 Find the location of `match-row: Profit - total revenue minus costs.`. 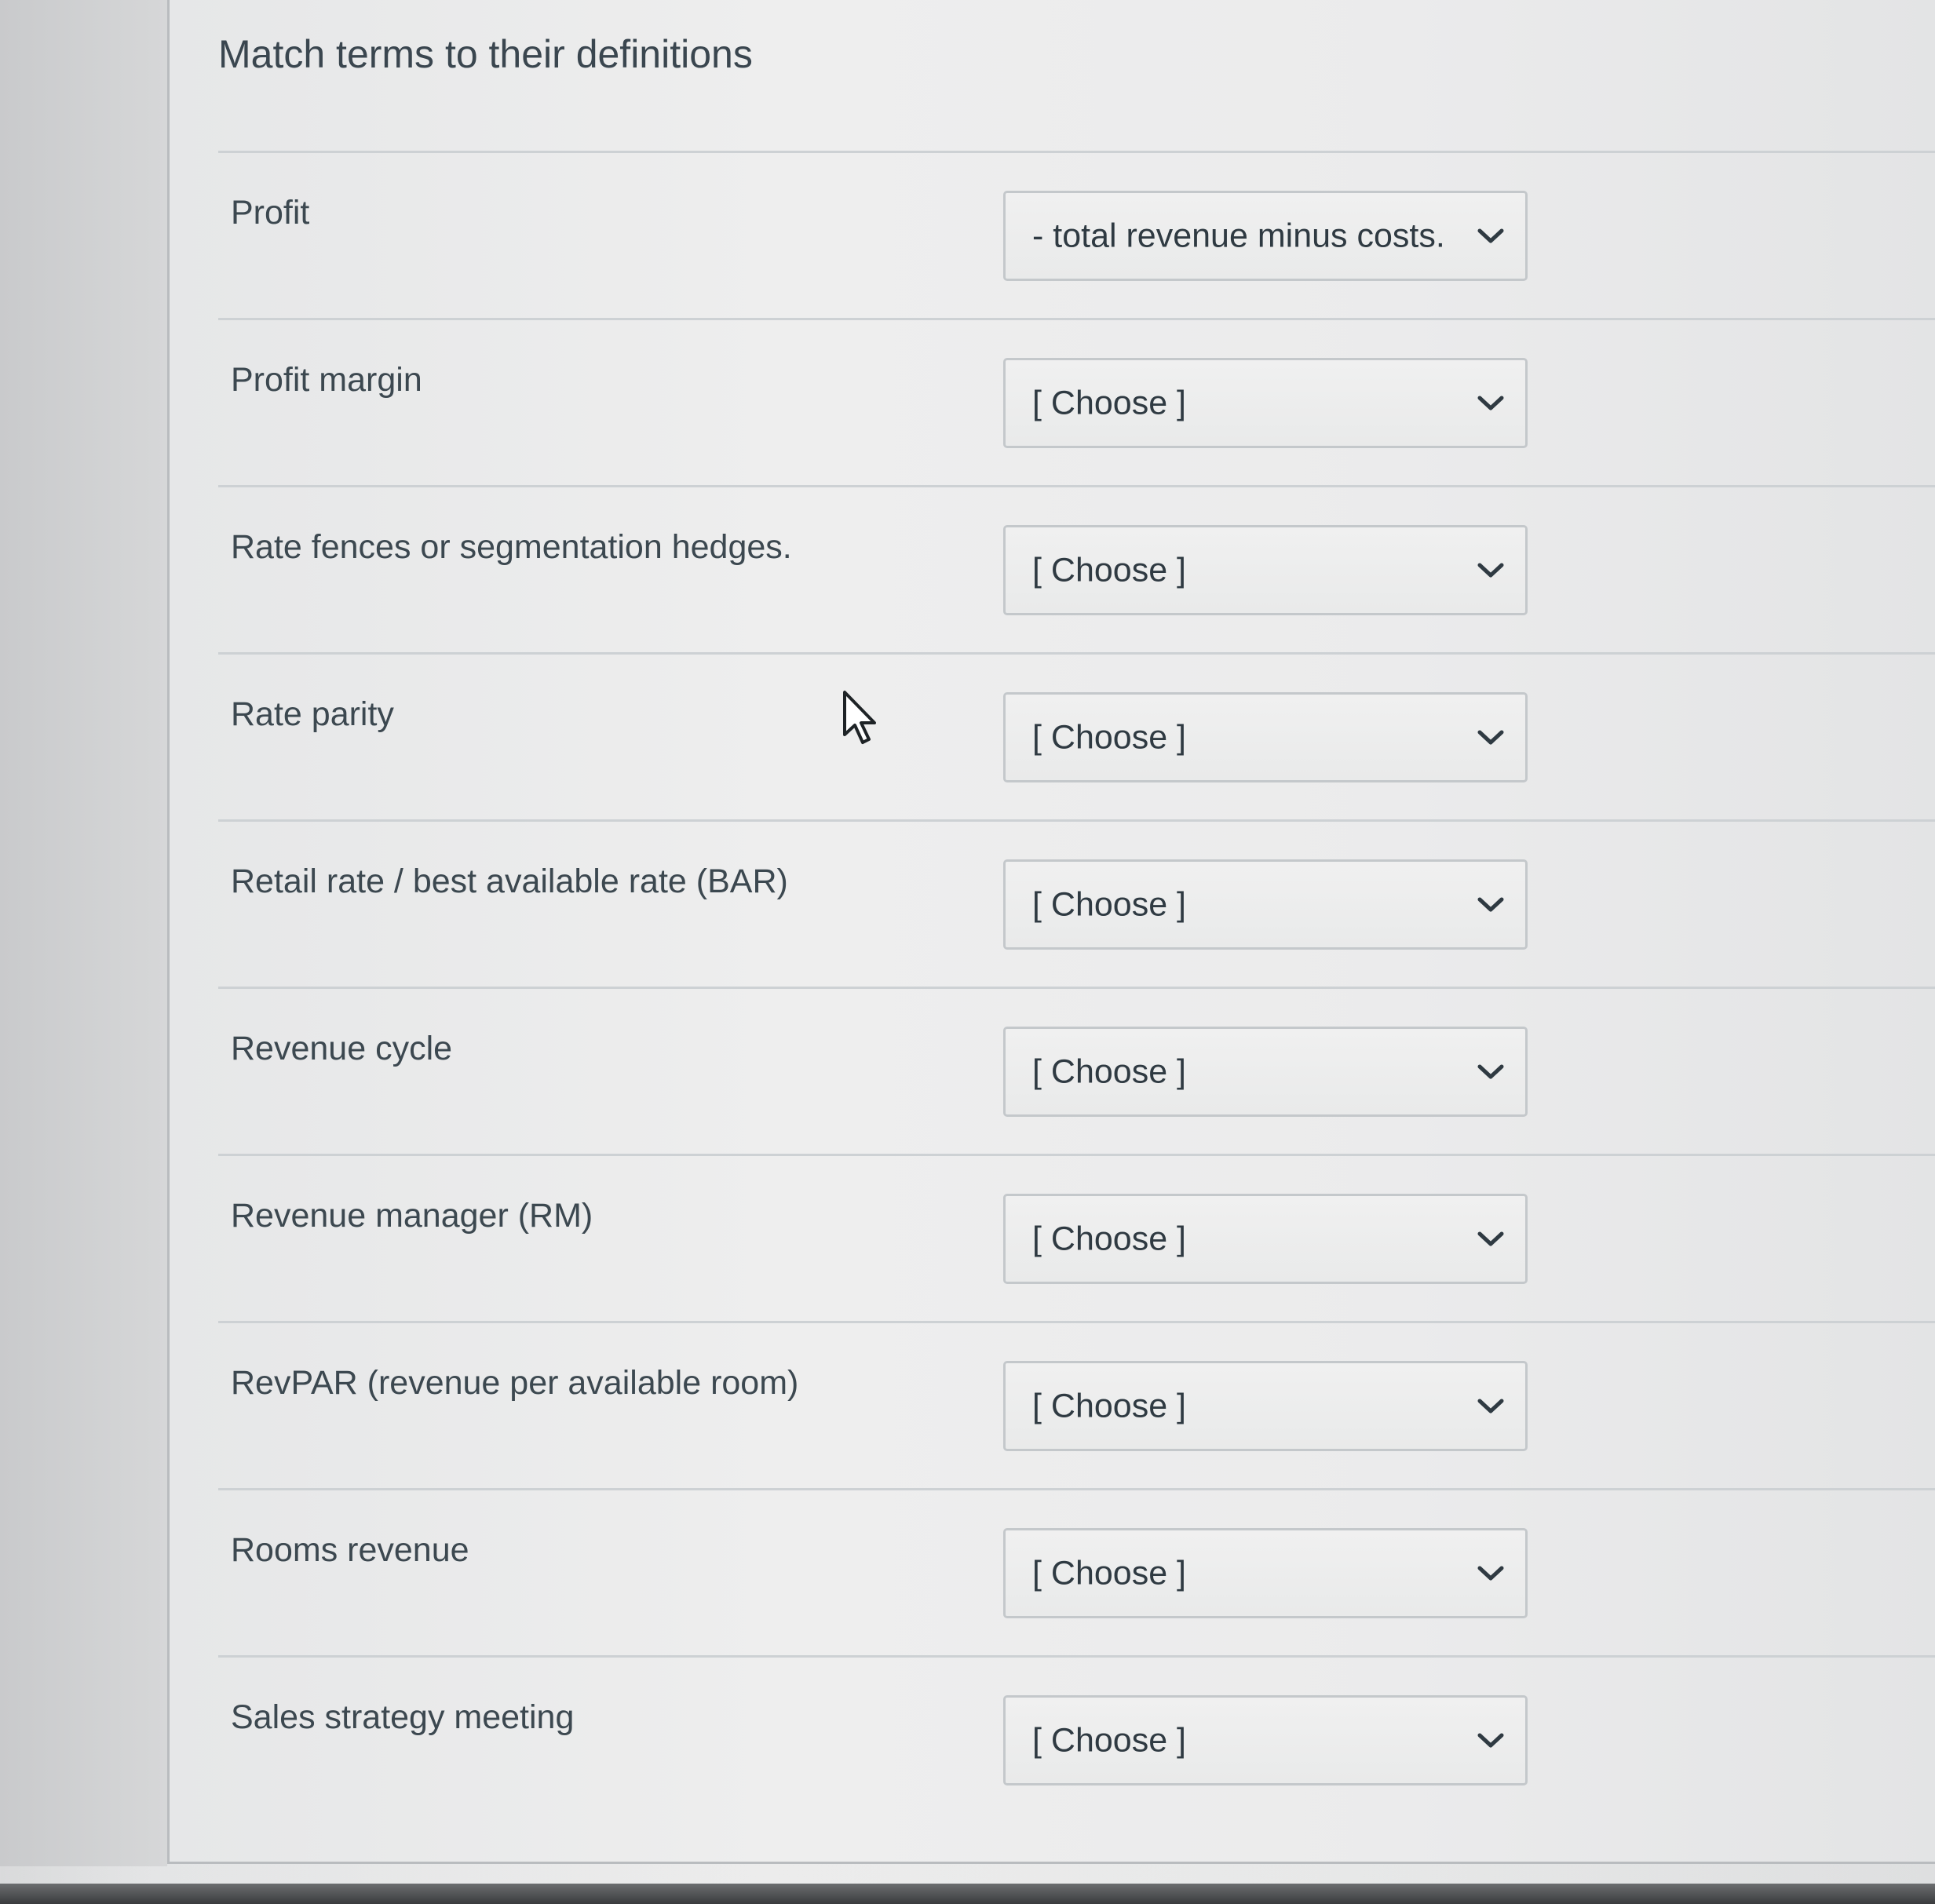

match-row: Profit - total revenue minus costs. is located at coordinates (1076, 234).